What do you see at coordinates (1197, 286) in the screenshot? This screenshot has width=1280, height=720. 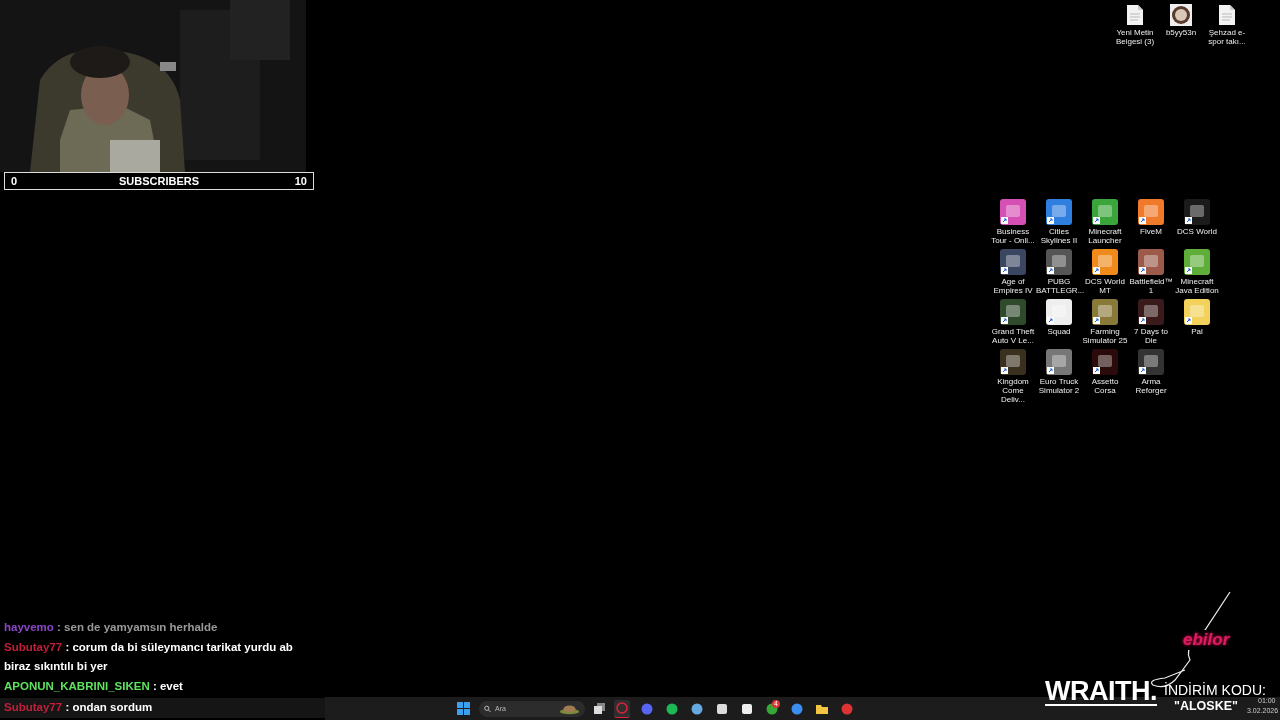 I see `icon-label: Minecraft Java Edition` at bounding box center [1197, 286].